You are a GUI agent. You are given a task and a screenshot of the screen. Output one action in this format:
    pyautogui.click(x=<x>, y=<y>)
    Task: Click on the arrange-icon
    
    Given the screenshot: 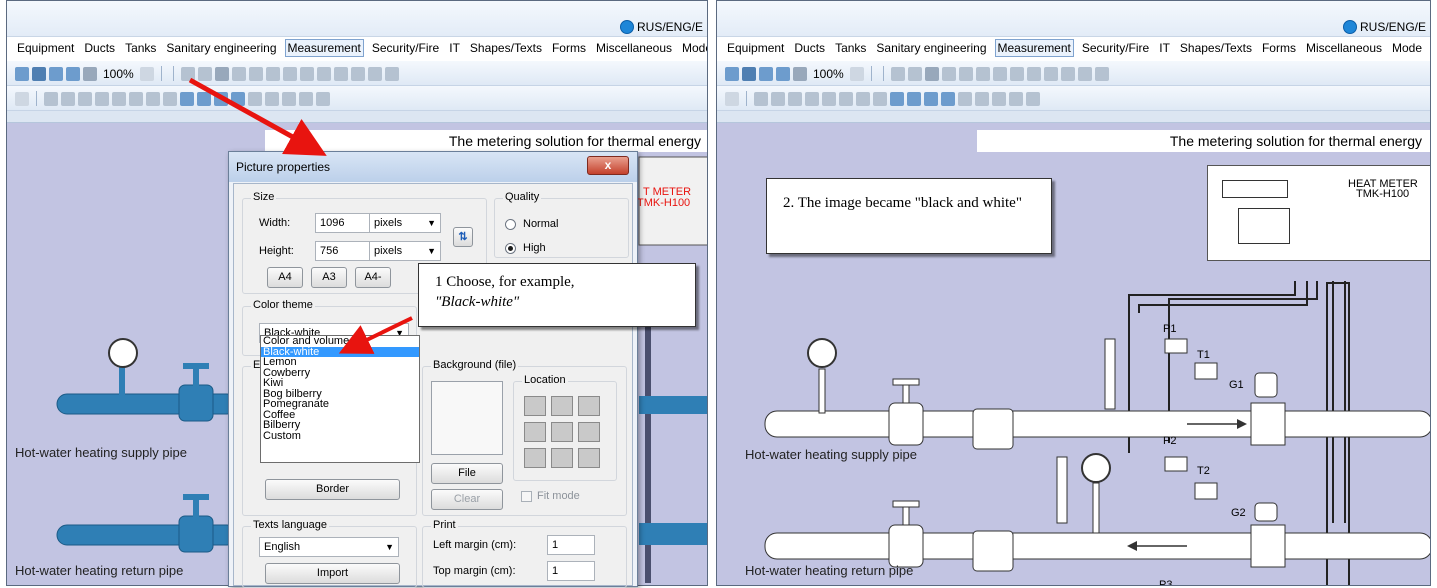 What is the action you would take?
    pyautogui.click(x=1067, y=73)
    